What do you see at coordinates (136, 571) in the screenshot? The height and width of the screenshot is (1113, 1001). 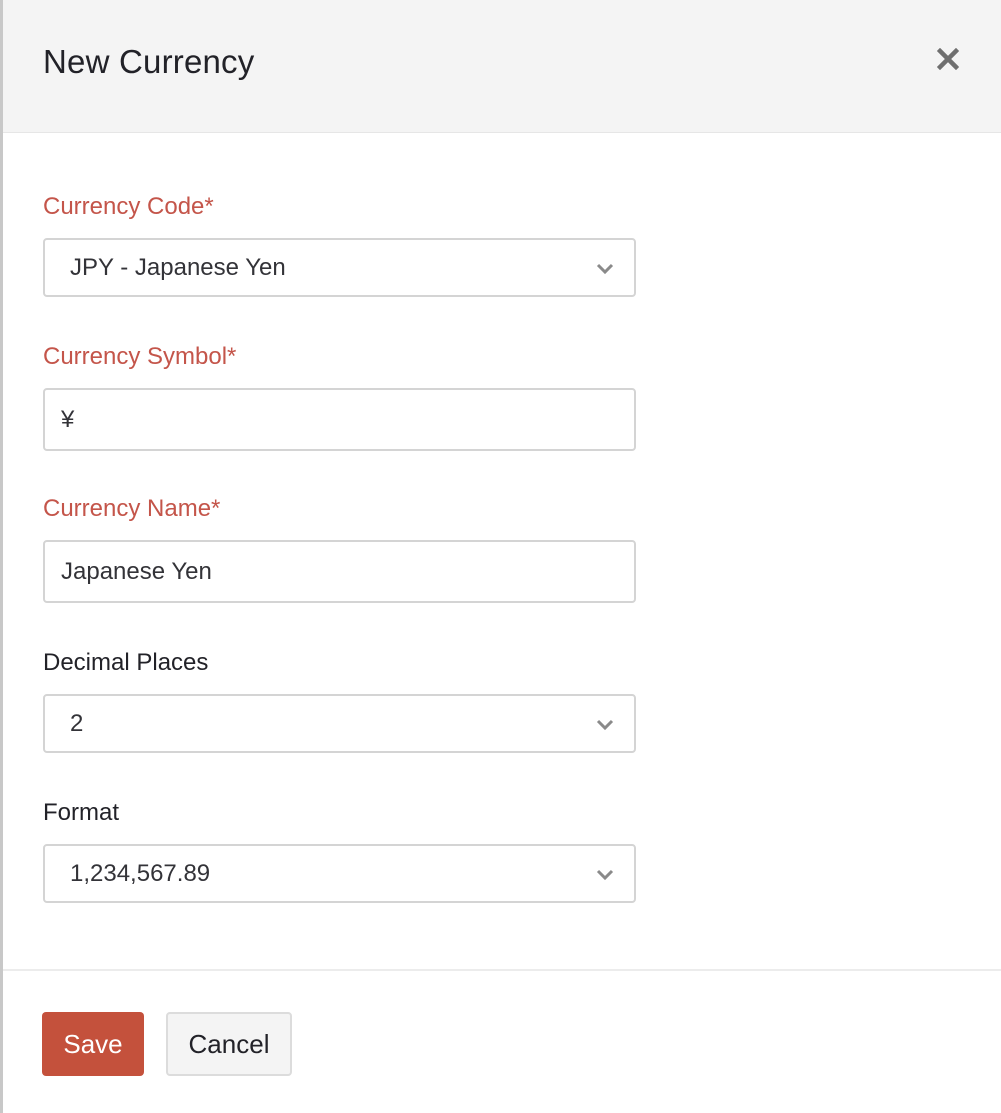 I see `currency-name-value: Japanese Yen` at bounding box center [136, 571].